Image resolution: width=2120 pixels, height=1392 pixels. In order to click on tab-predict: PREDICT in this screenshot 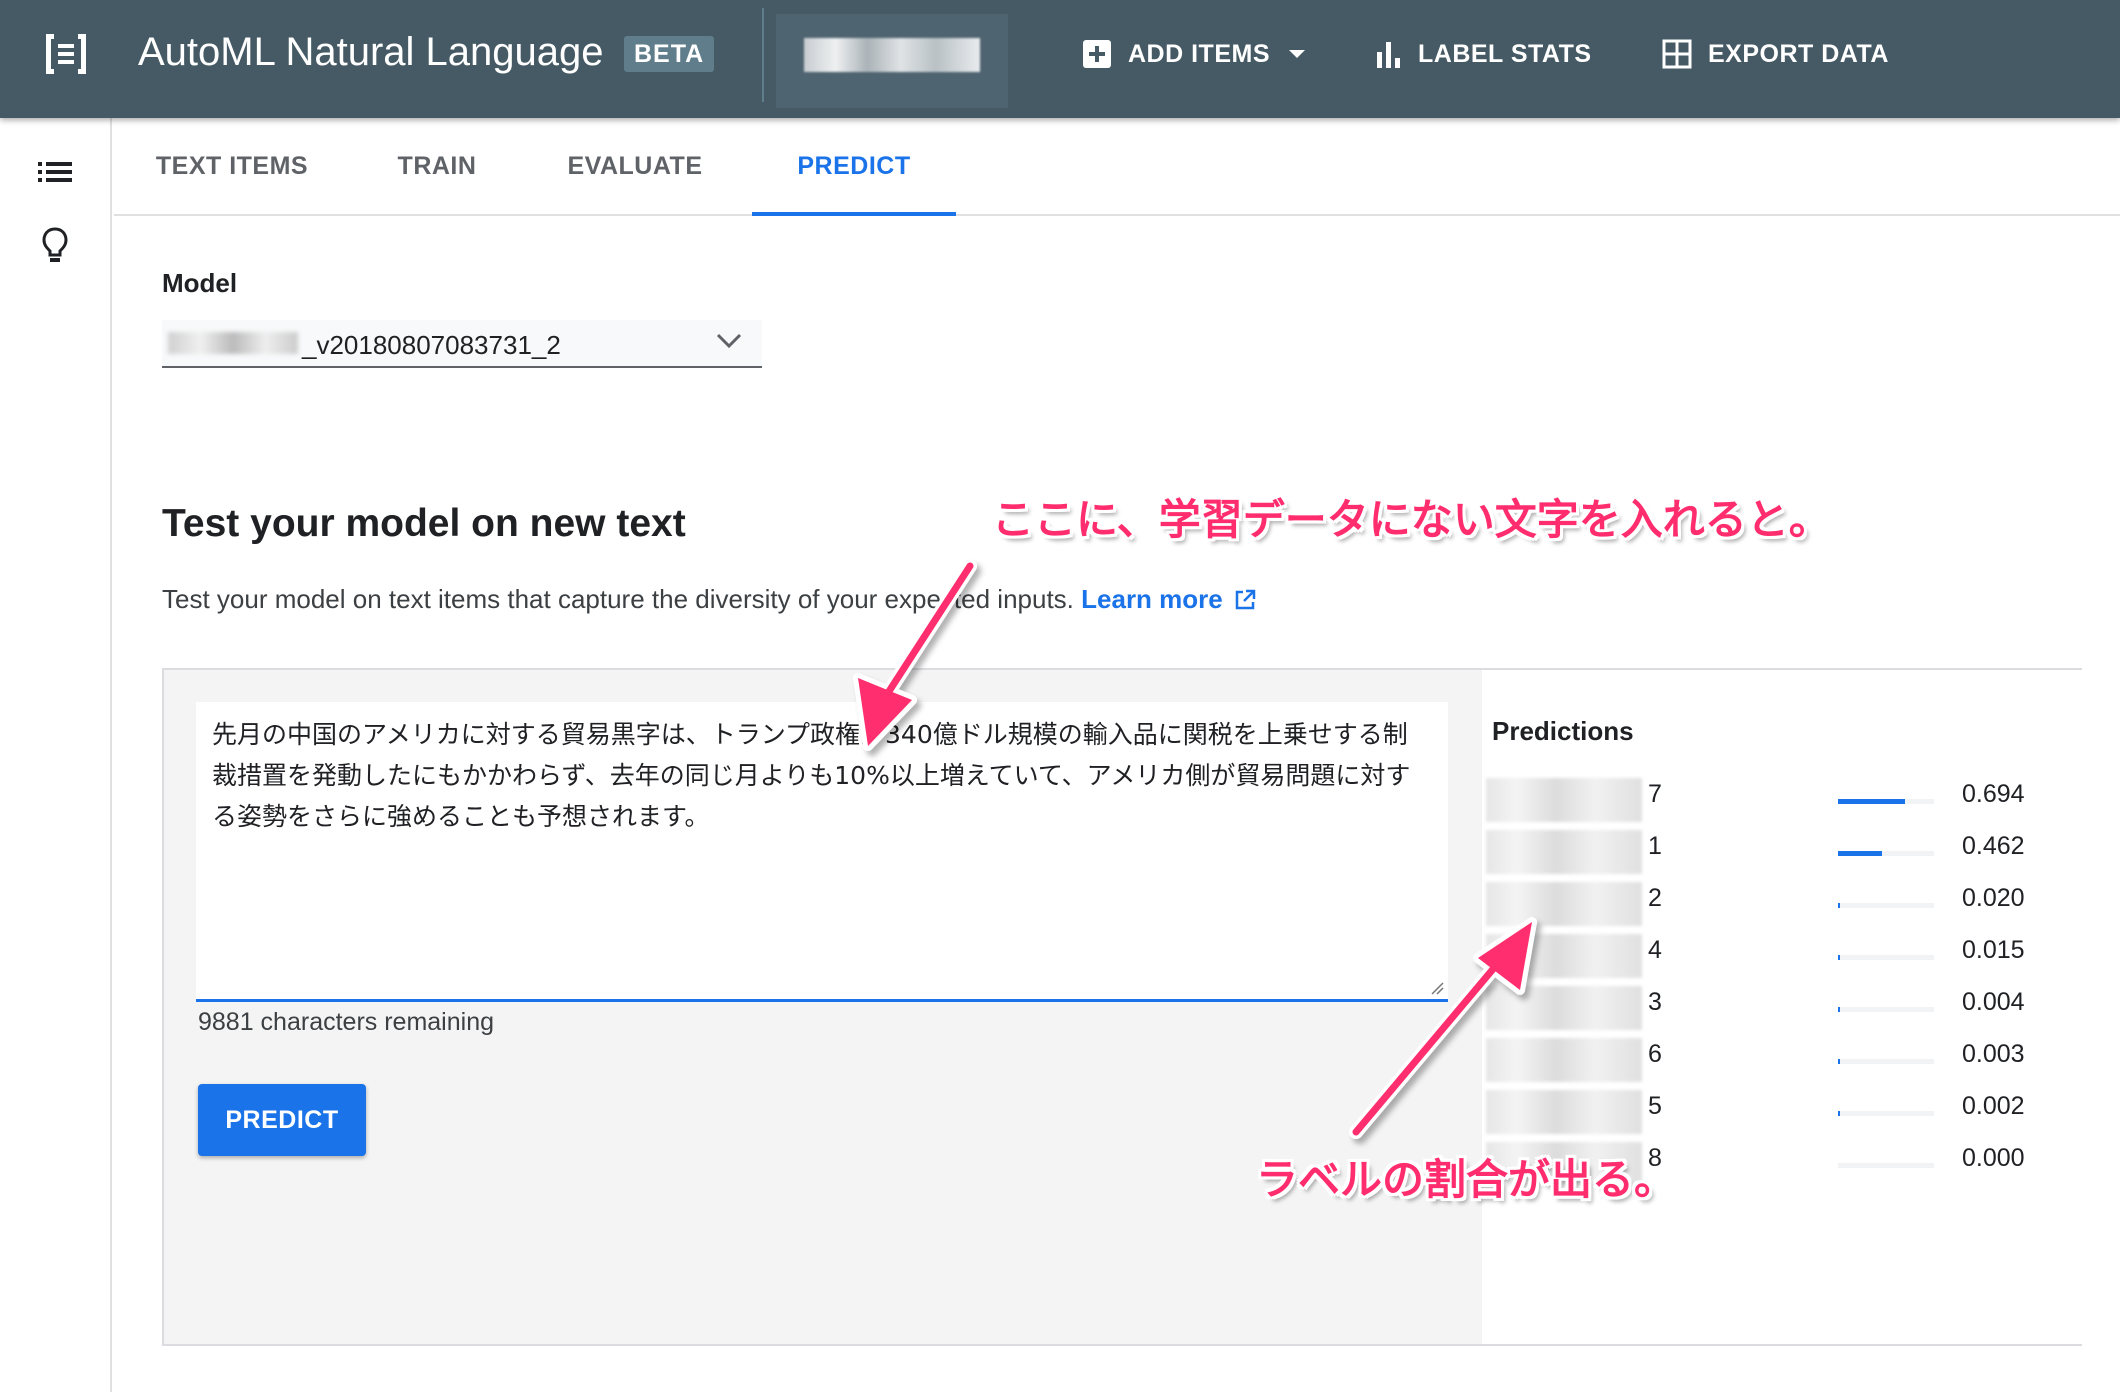, I will do `click(854, 167)`.